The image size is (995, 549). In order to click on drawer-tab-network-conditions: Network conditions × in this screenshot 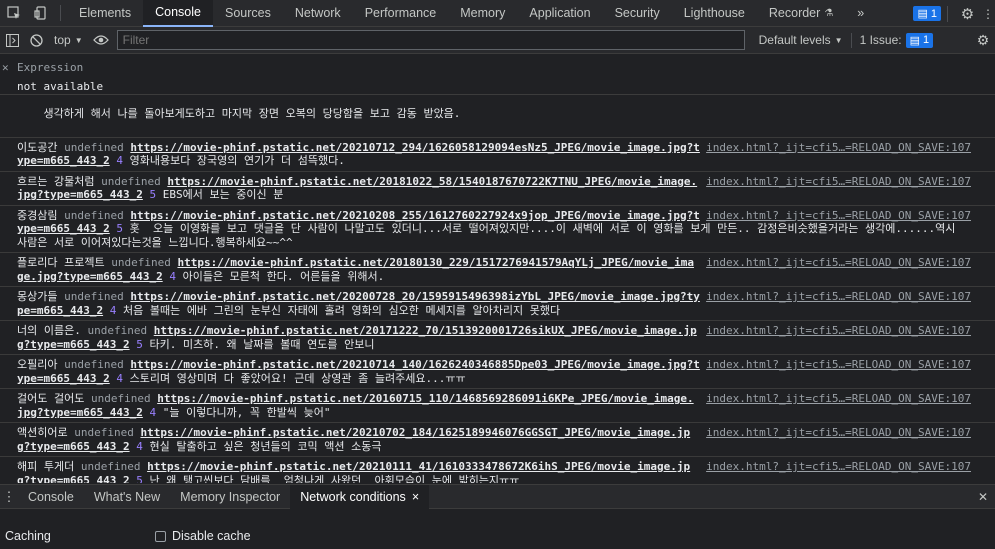, I will do `click(360, 496)`.